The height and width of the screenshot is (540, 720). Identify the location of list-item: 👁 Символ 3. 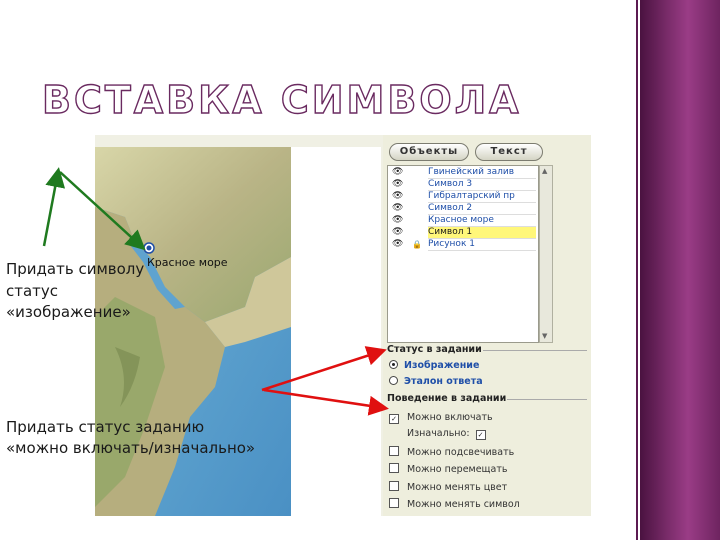
(463, 185).